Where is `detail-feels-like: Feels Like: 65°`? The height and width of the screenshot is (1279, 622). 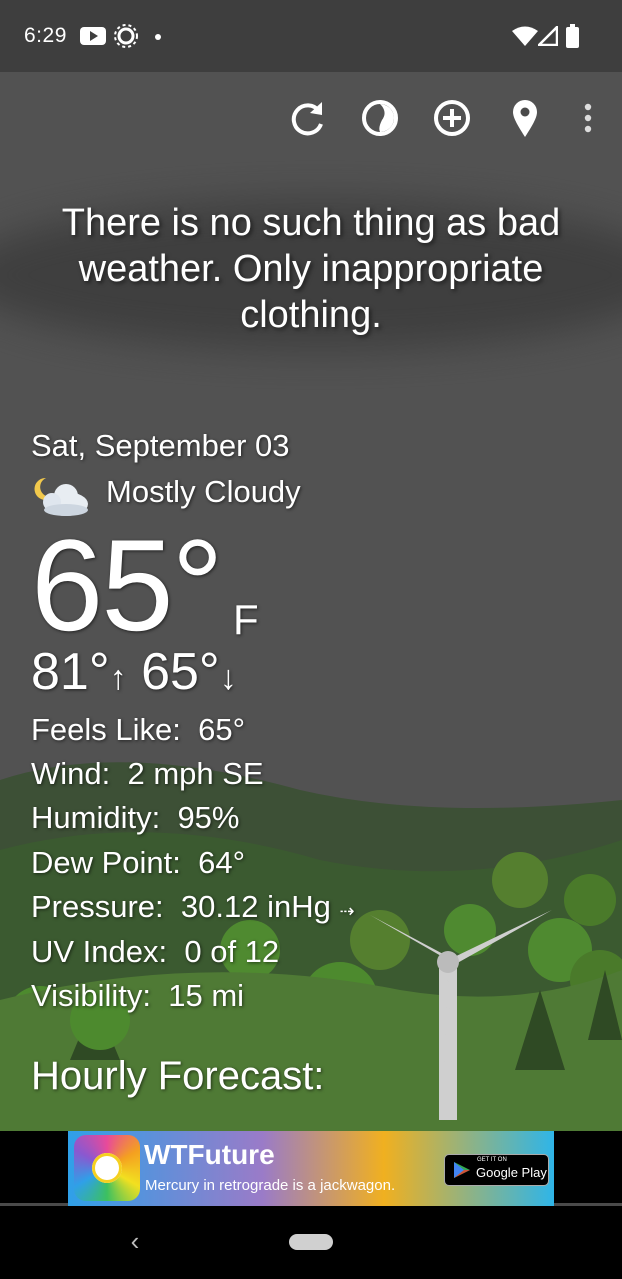 detail-feels-like: Feels Like: 65° is located at coordinates (138, 730).